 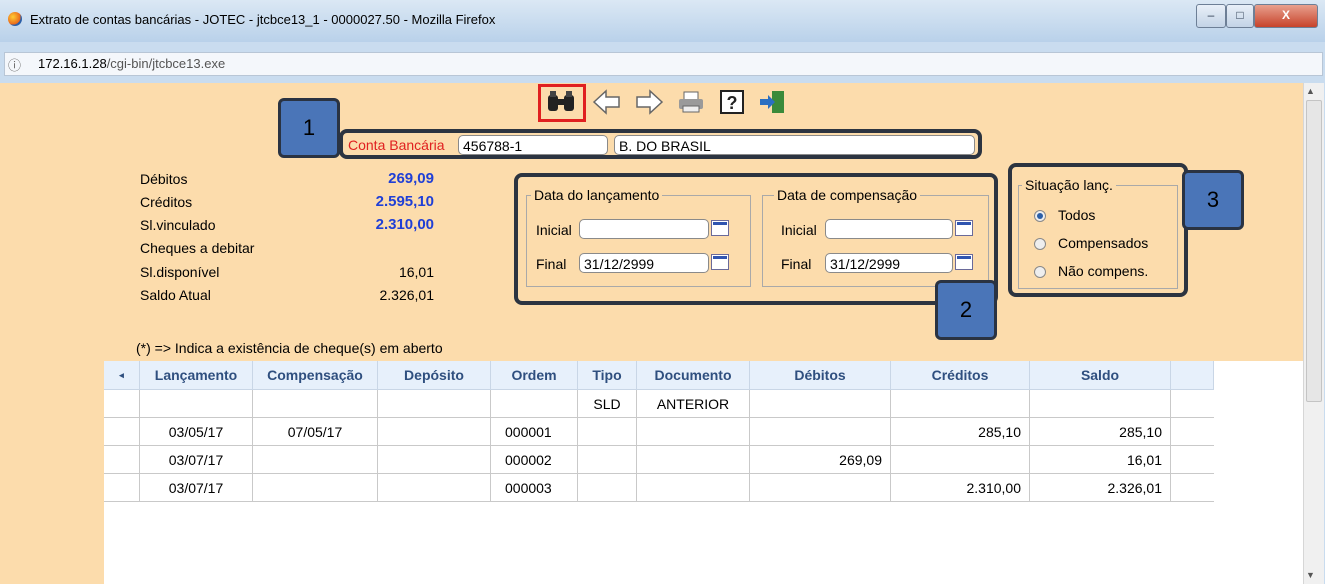 What do you see at coordinates (72, 63) in the screenshot?
I see `url-host: 172.16.1.28` at bounding box center [72, 63].